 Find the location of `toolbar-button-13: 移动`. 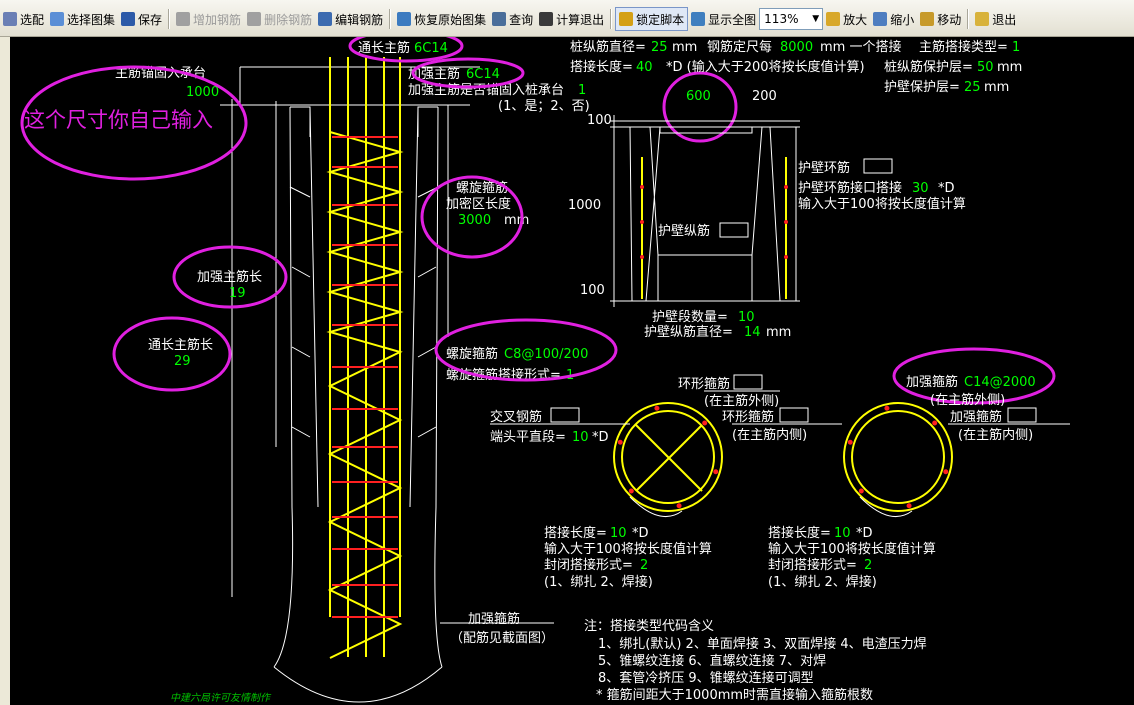

toolbar-button-13: 移动 is located at coordinates (940, 19).